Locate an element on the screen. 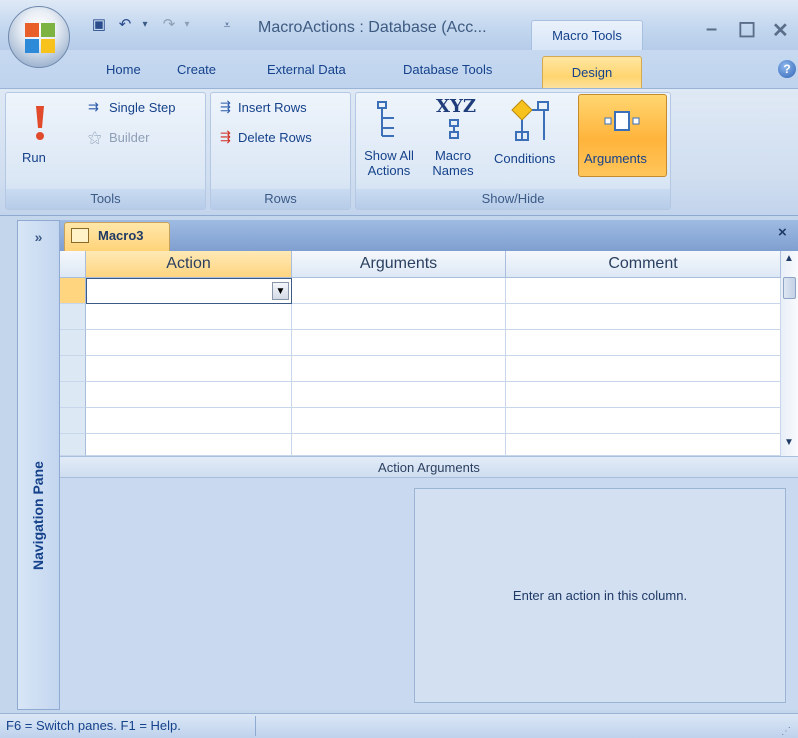 The height and width of the screenshot is (738, 798). status-text: F6 = Switch panes. F1 = Help. is located at coordinates (93, 725).